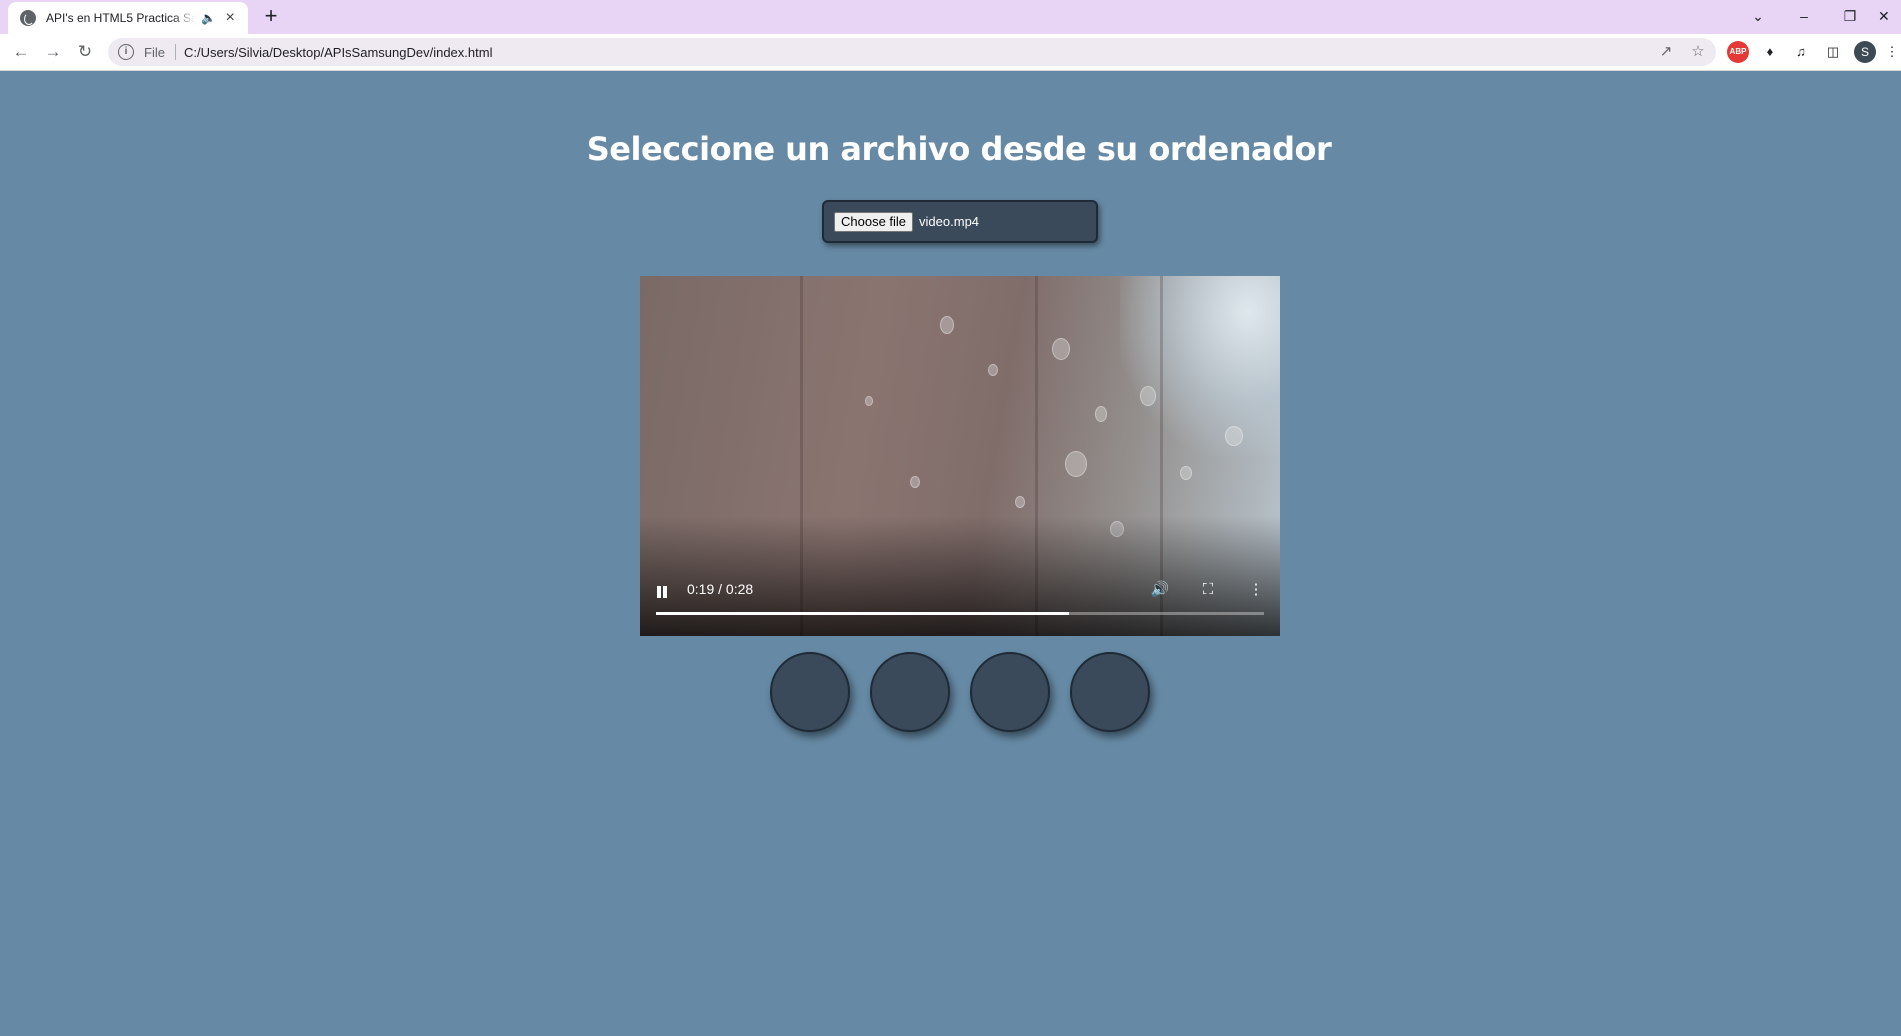 The height and width of the screenshot is (1036, 1901). What do you see at coordinates (1850, 16) in the screenshot?
I see `restore-icon: ❐` at bounding box center [1850, 16].